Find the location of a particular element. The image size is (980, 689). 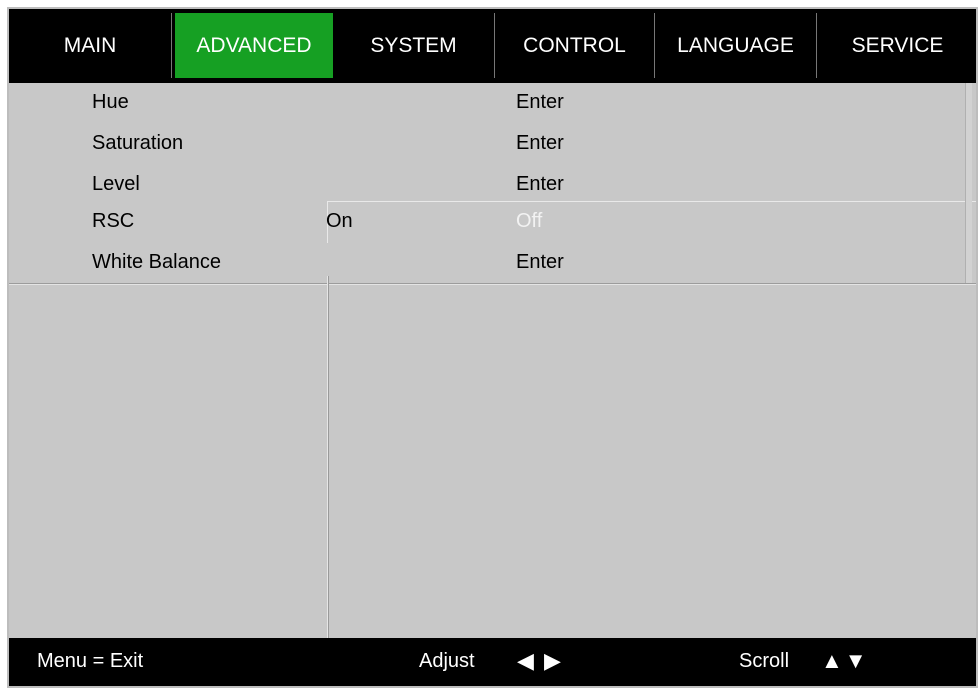

tab-main: MAIN is located at coordinates (90, 45).